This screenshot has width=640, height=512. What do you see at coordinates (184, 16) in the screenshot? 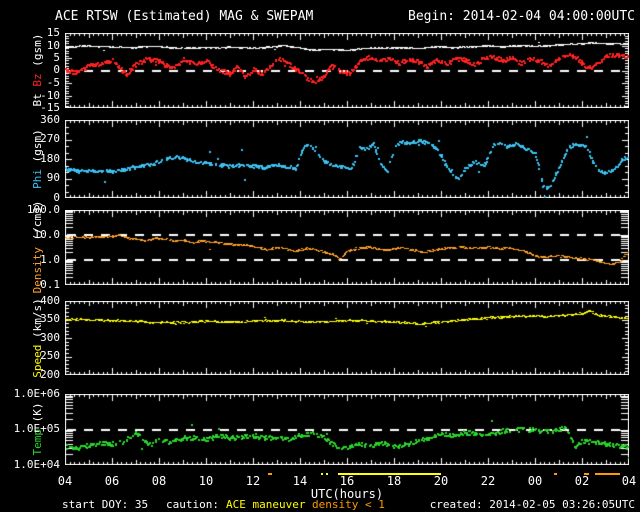
I see `page-title: ACE RTSW (Estimated) MAG & SWEPAM` at bounding box center [184, 16].